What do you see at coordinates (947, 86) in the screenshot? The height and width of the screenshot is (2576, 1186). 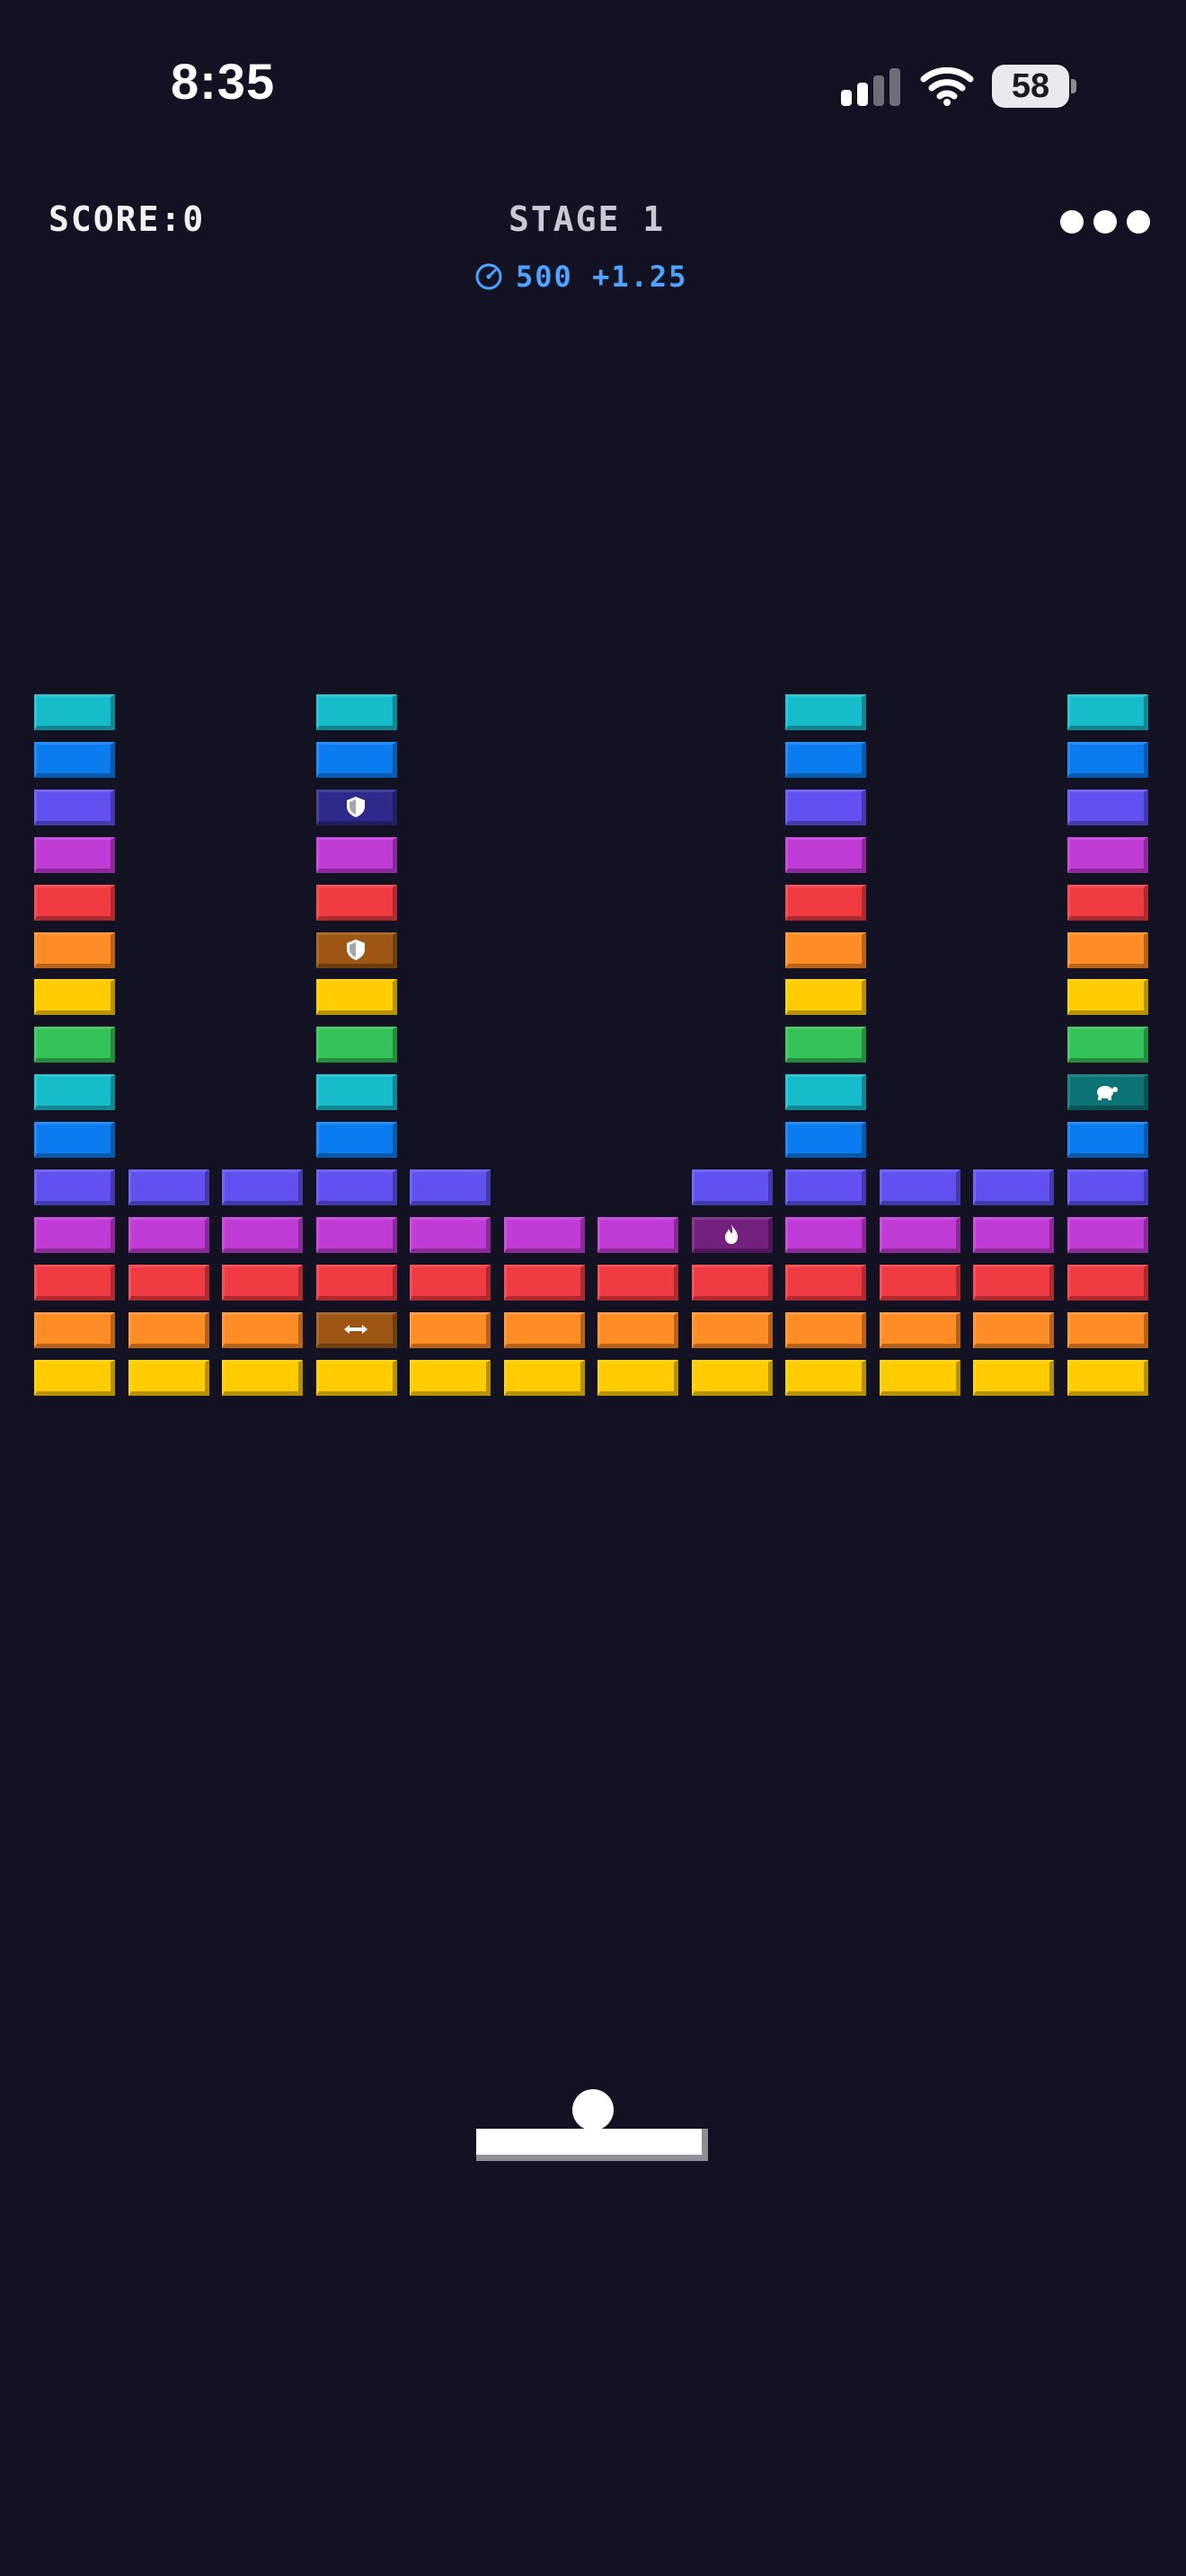 I see `wifi-icon` at bounding box center [947, 86].